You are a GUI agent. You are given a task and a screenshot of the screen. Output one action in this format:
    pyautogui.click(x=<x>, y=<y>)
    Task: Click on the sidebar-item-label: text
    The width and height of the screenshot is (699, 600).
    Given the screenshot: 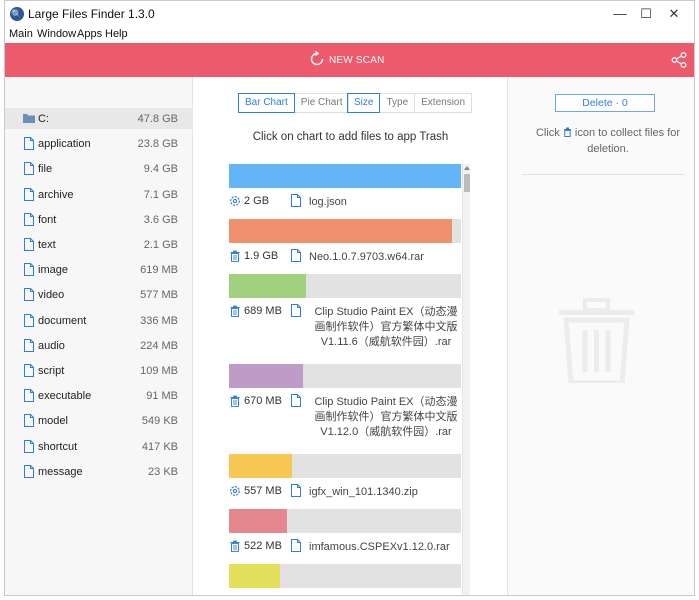 What is the action you would take?
    pyautogui.click(x=47, y=245)
    